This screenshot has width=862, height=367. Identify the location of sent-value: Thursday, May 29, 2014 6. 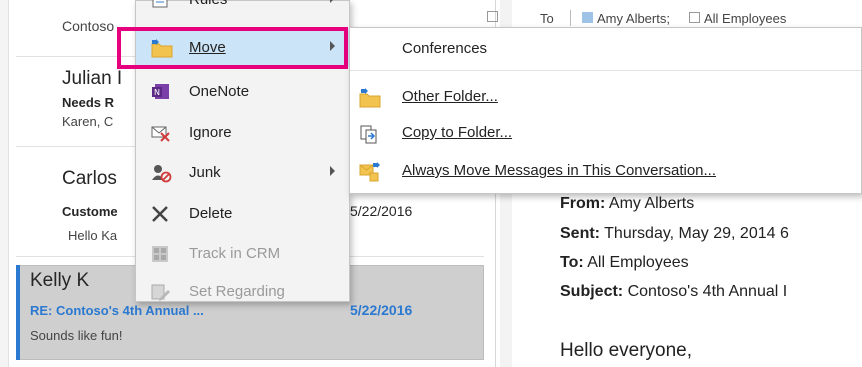
(696, 233).